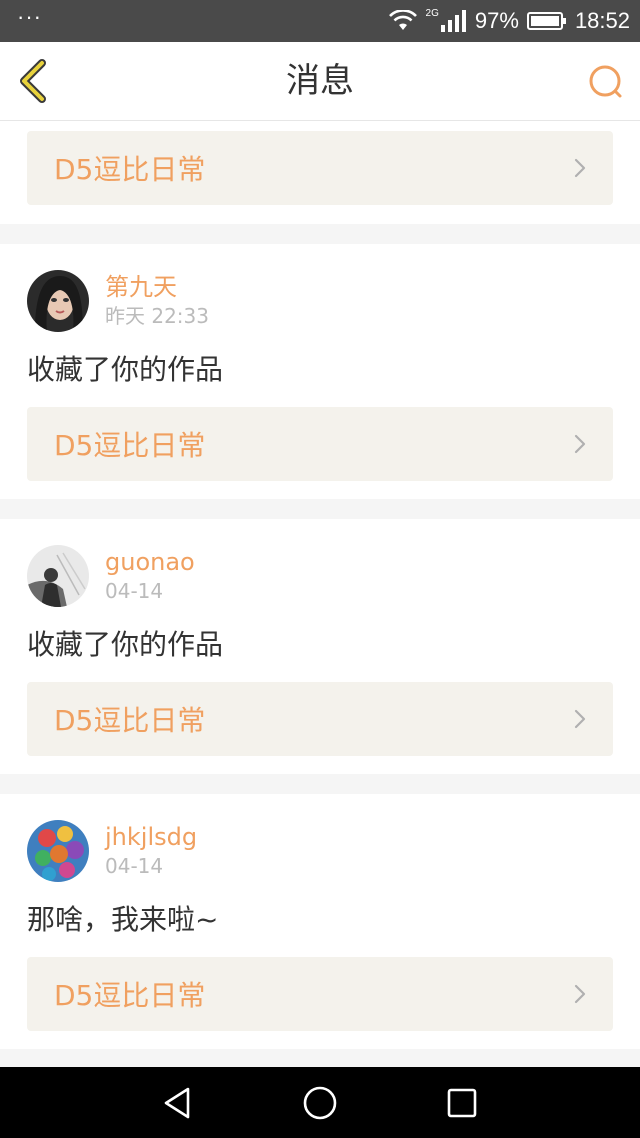  I want to click on user-meta: jhkjlsdg 04-14, so click(151, 851).